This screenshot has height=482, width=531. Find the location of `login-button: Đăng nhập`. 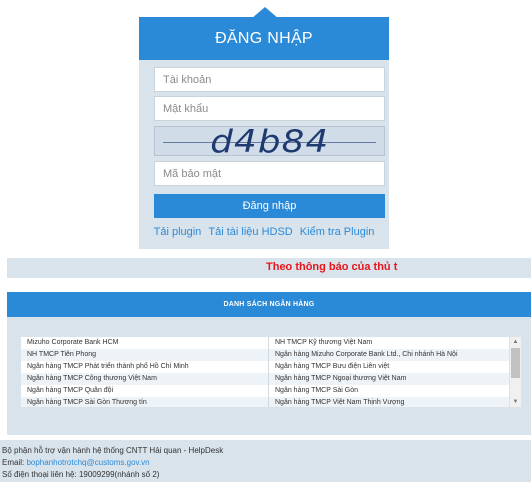

login-button: Đăng nhập is located at coordinates (269, 206).